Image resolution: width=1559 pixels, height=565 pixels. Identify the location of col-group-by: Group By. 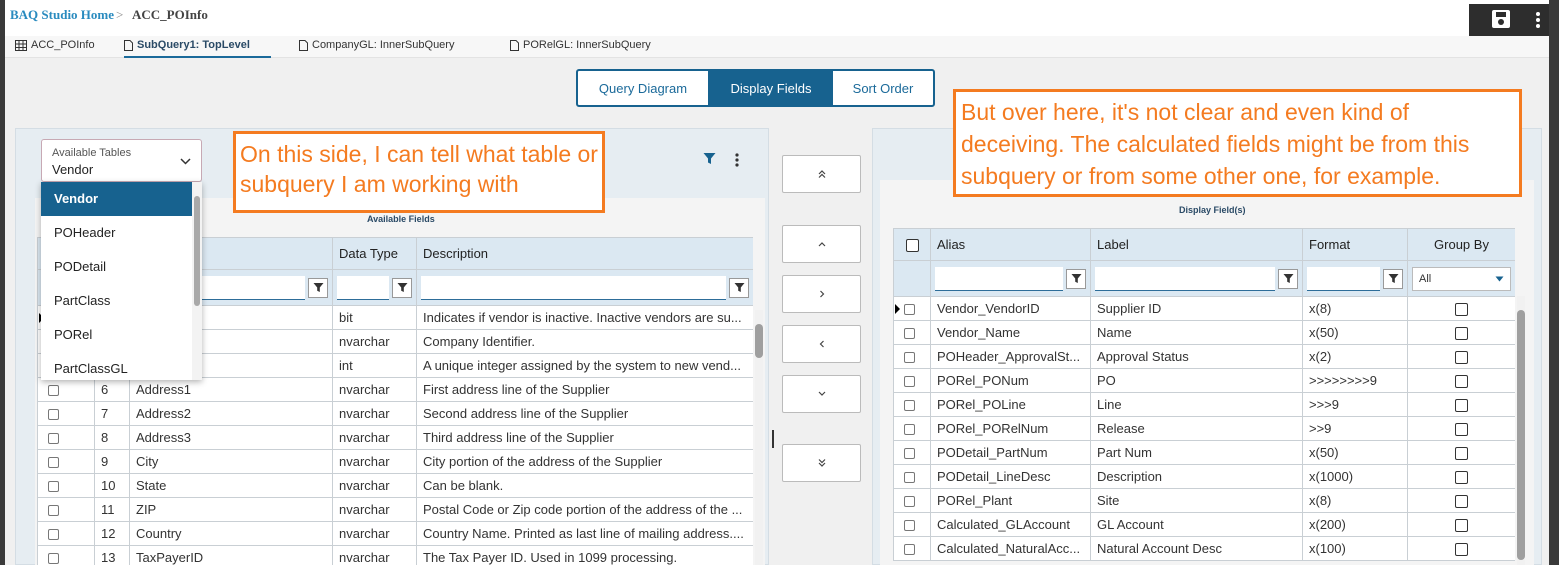
(1461, 244).